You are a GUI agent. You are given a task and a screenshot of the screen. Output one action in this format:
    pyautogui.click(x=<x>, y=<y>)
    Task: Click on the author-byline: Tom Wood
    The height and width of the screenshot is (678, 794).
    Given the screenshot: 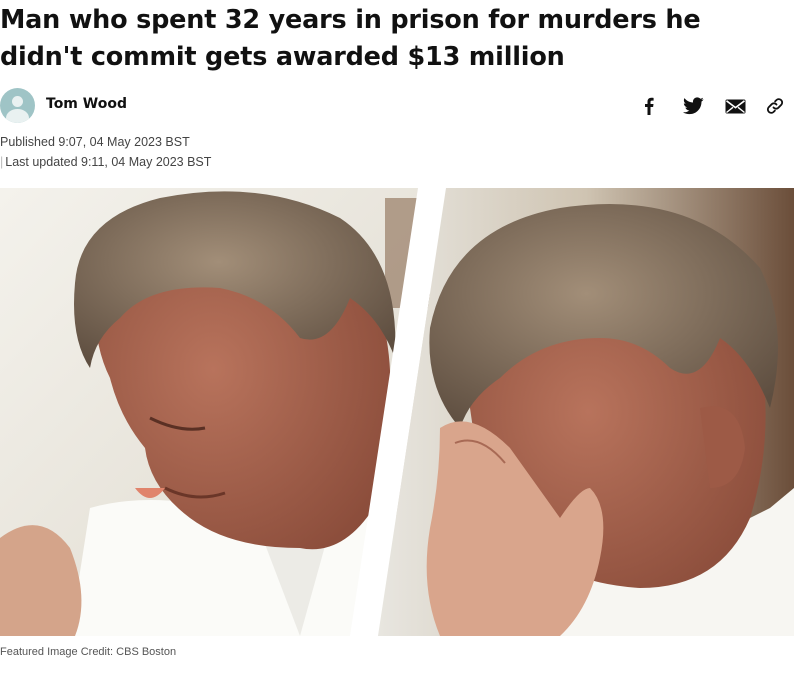 What is the action you would take?
    pyautogui.click(x=397, y=106)
    